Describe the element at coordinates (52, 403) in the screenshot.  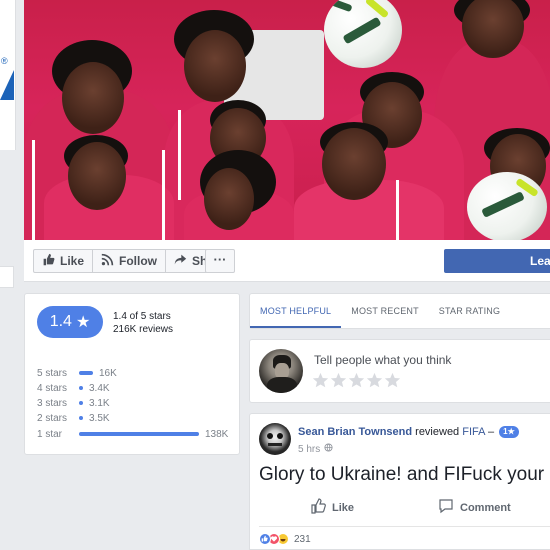
I see `star-level-label: 3 stars` at that location.